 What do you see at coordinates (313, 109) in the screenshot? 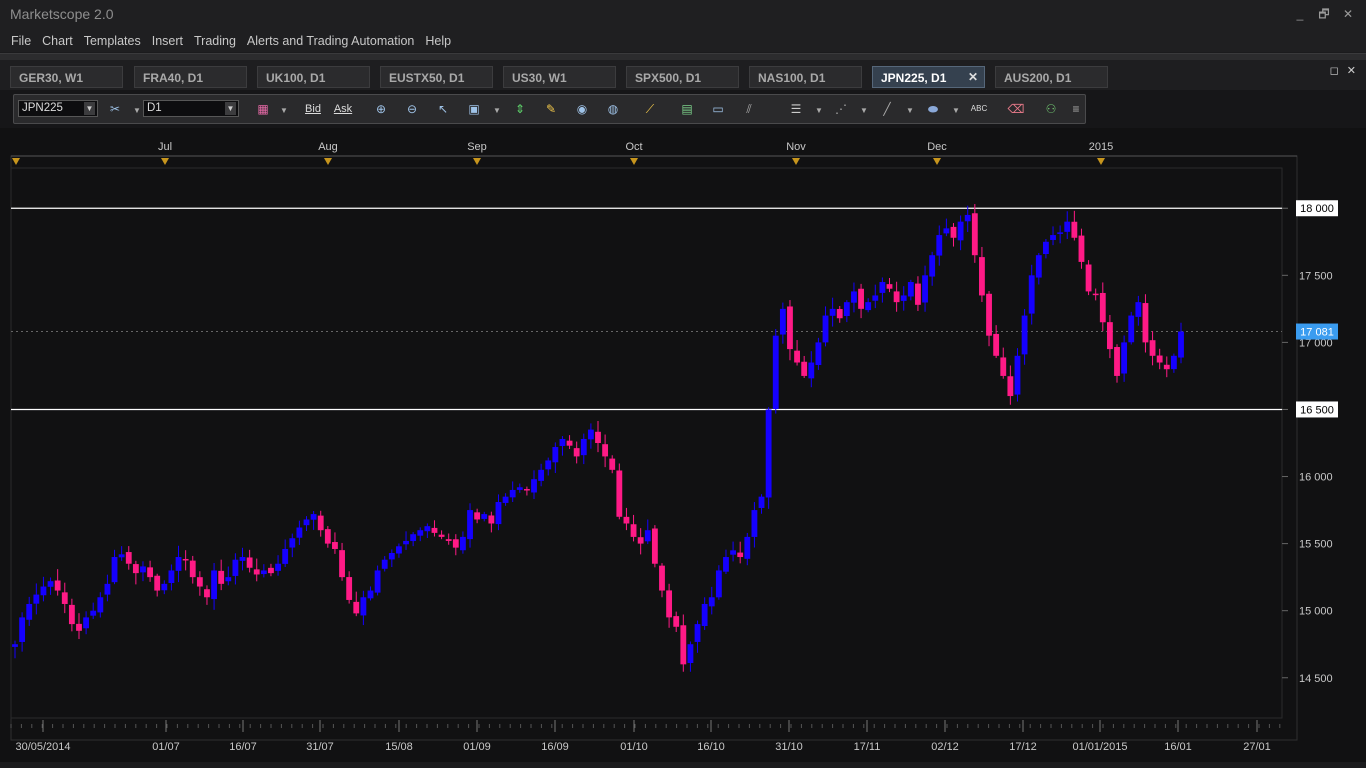
I see `bid-button: Bid` at bounding box center [313, 109].